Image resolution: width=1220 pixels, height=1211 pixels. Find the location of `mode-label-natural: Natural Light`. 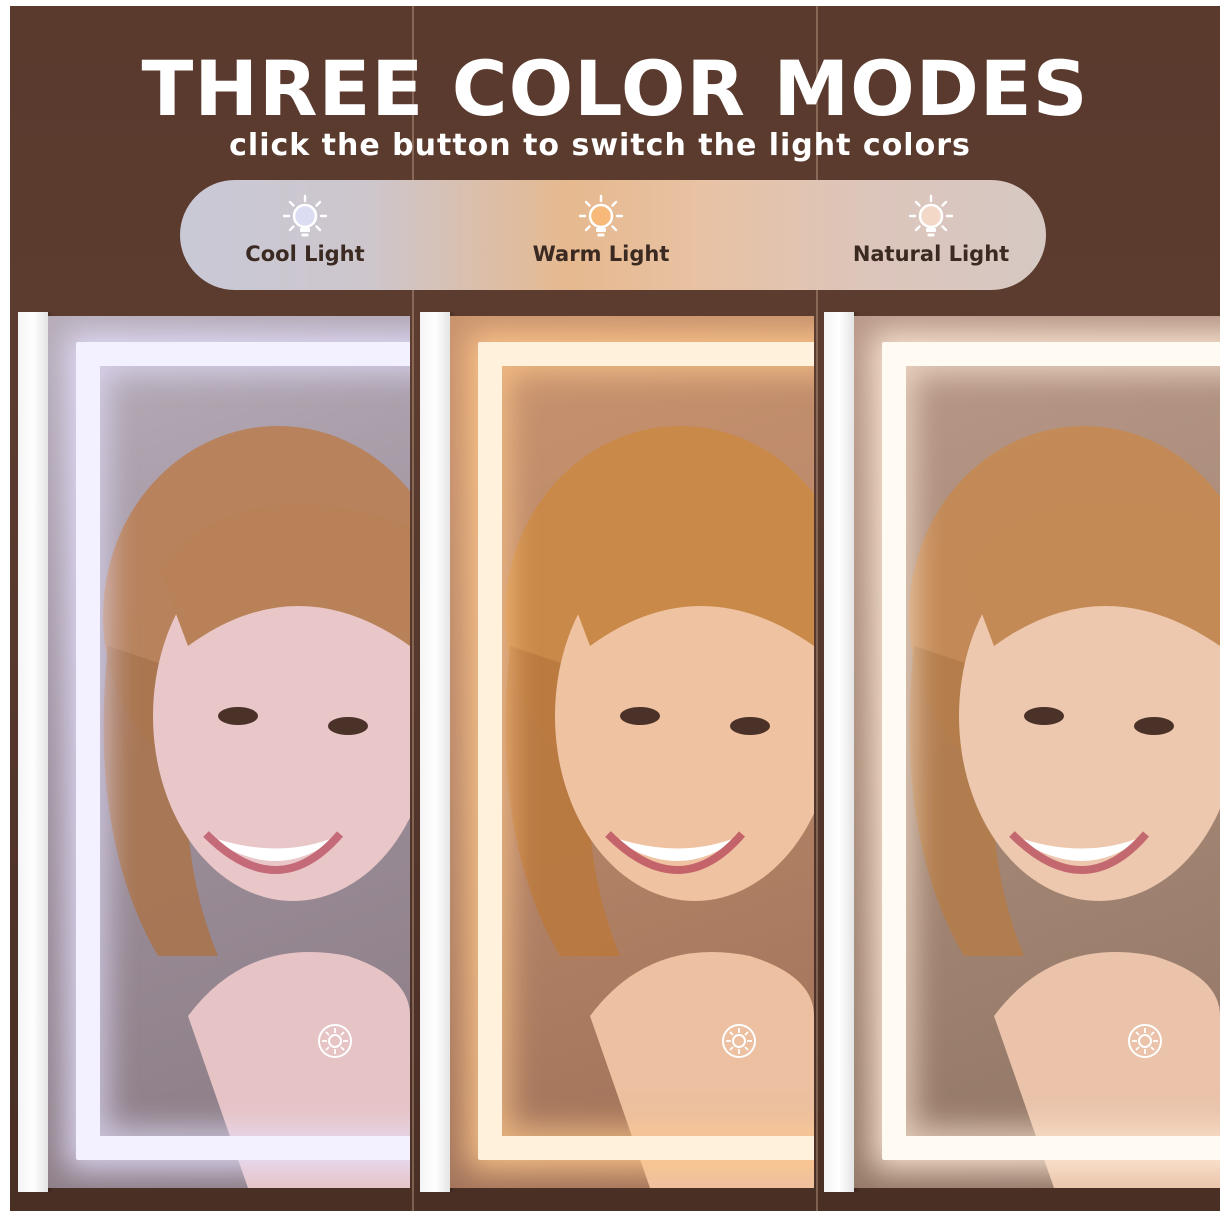

mode-label-natural: Natural Light is located at coordinates (931, 254).